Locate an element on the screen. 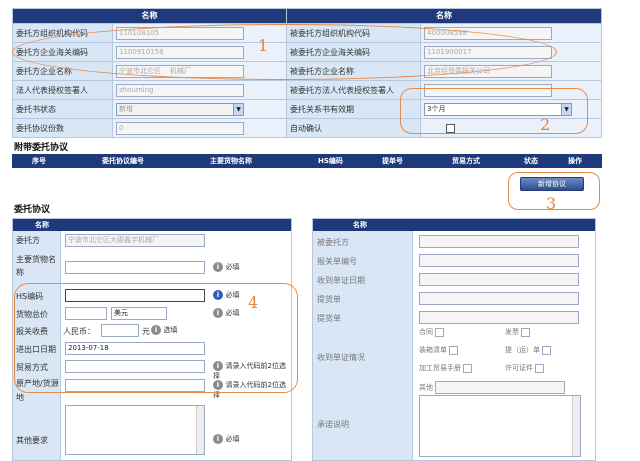 The image size is (640, 461). declaration-no-label: 报关单编号 is located at coordinates (337, 261).